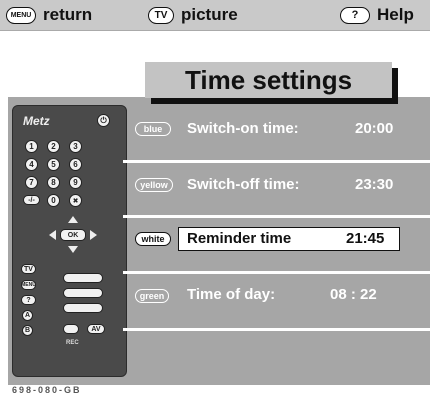 The width and height of the screenshot is (430, 396). I want to click on switch-on-time-label: Switch-on time:, so click(243, 128).